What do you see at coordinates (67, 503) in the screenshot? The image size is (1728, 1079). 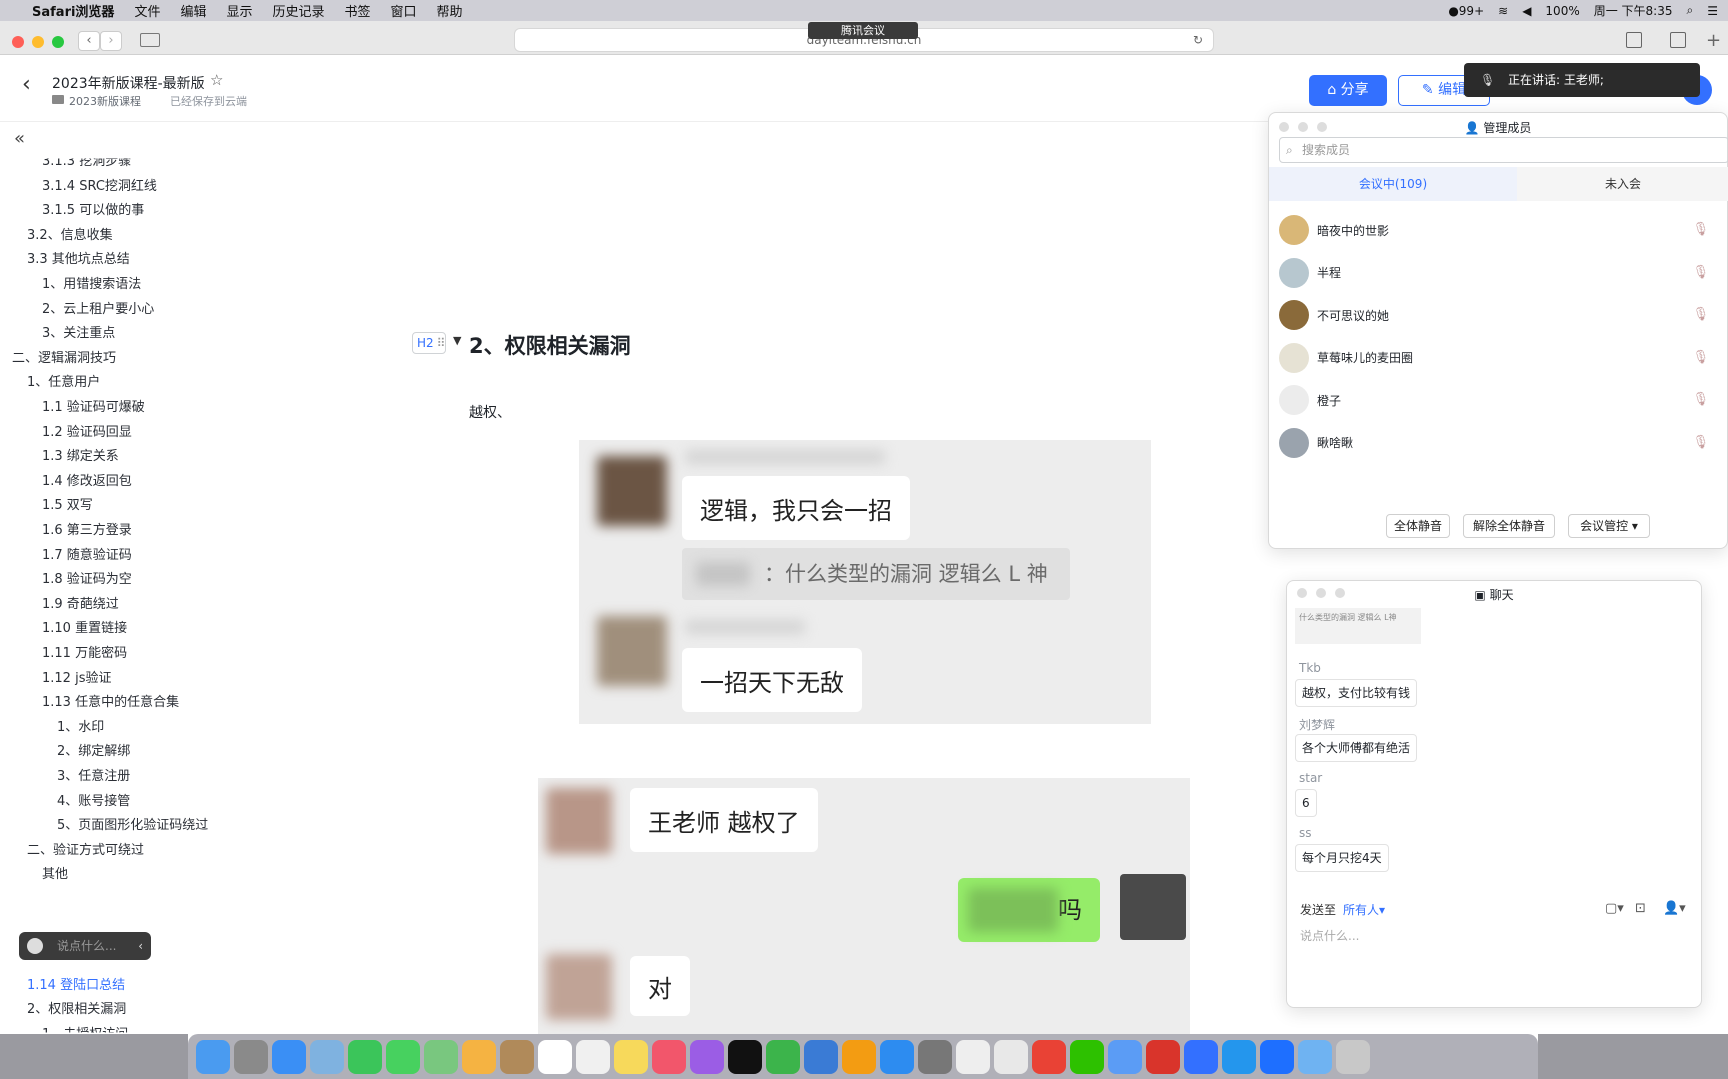 I see `toc-item: 1.5 双写` at bounding box center [67, 503].